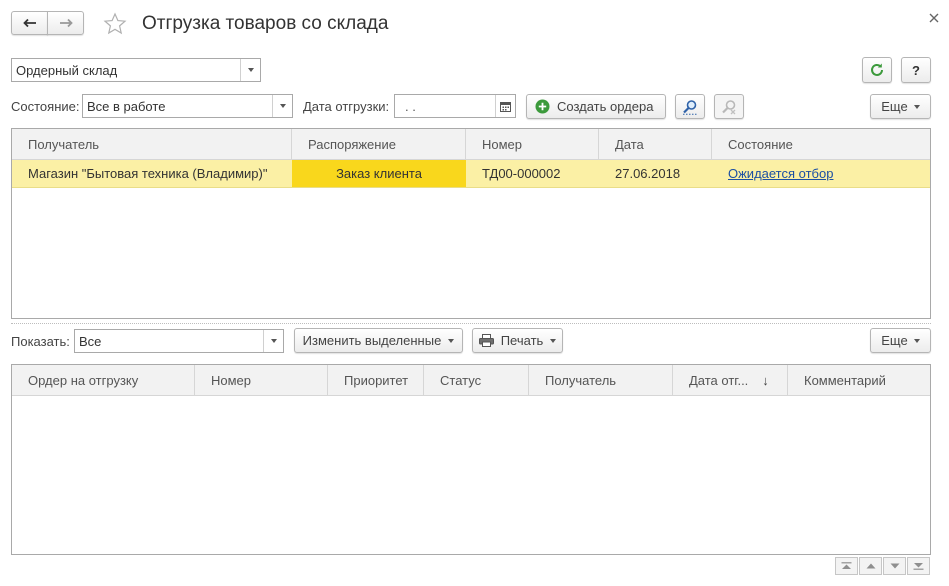 The height and width of the screenshot is (586, 949). I want to click on nav-first-button, so click(846, 566).